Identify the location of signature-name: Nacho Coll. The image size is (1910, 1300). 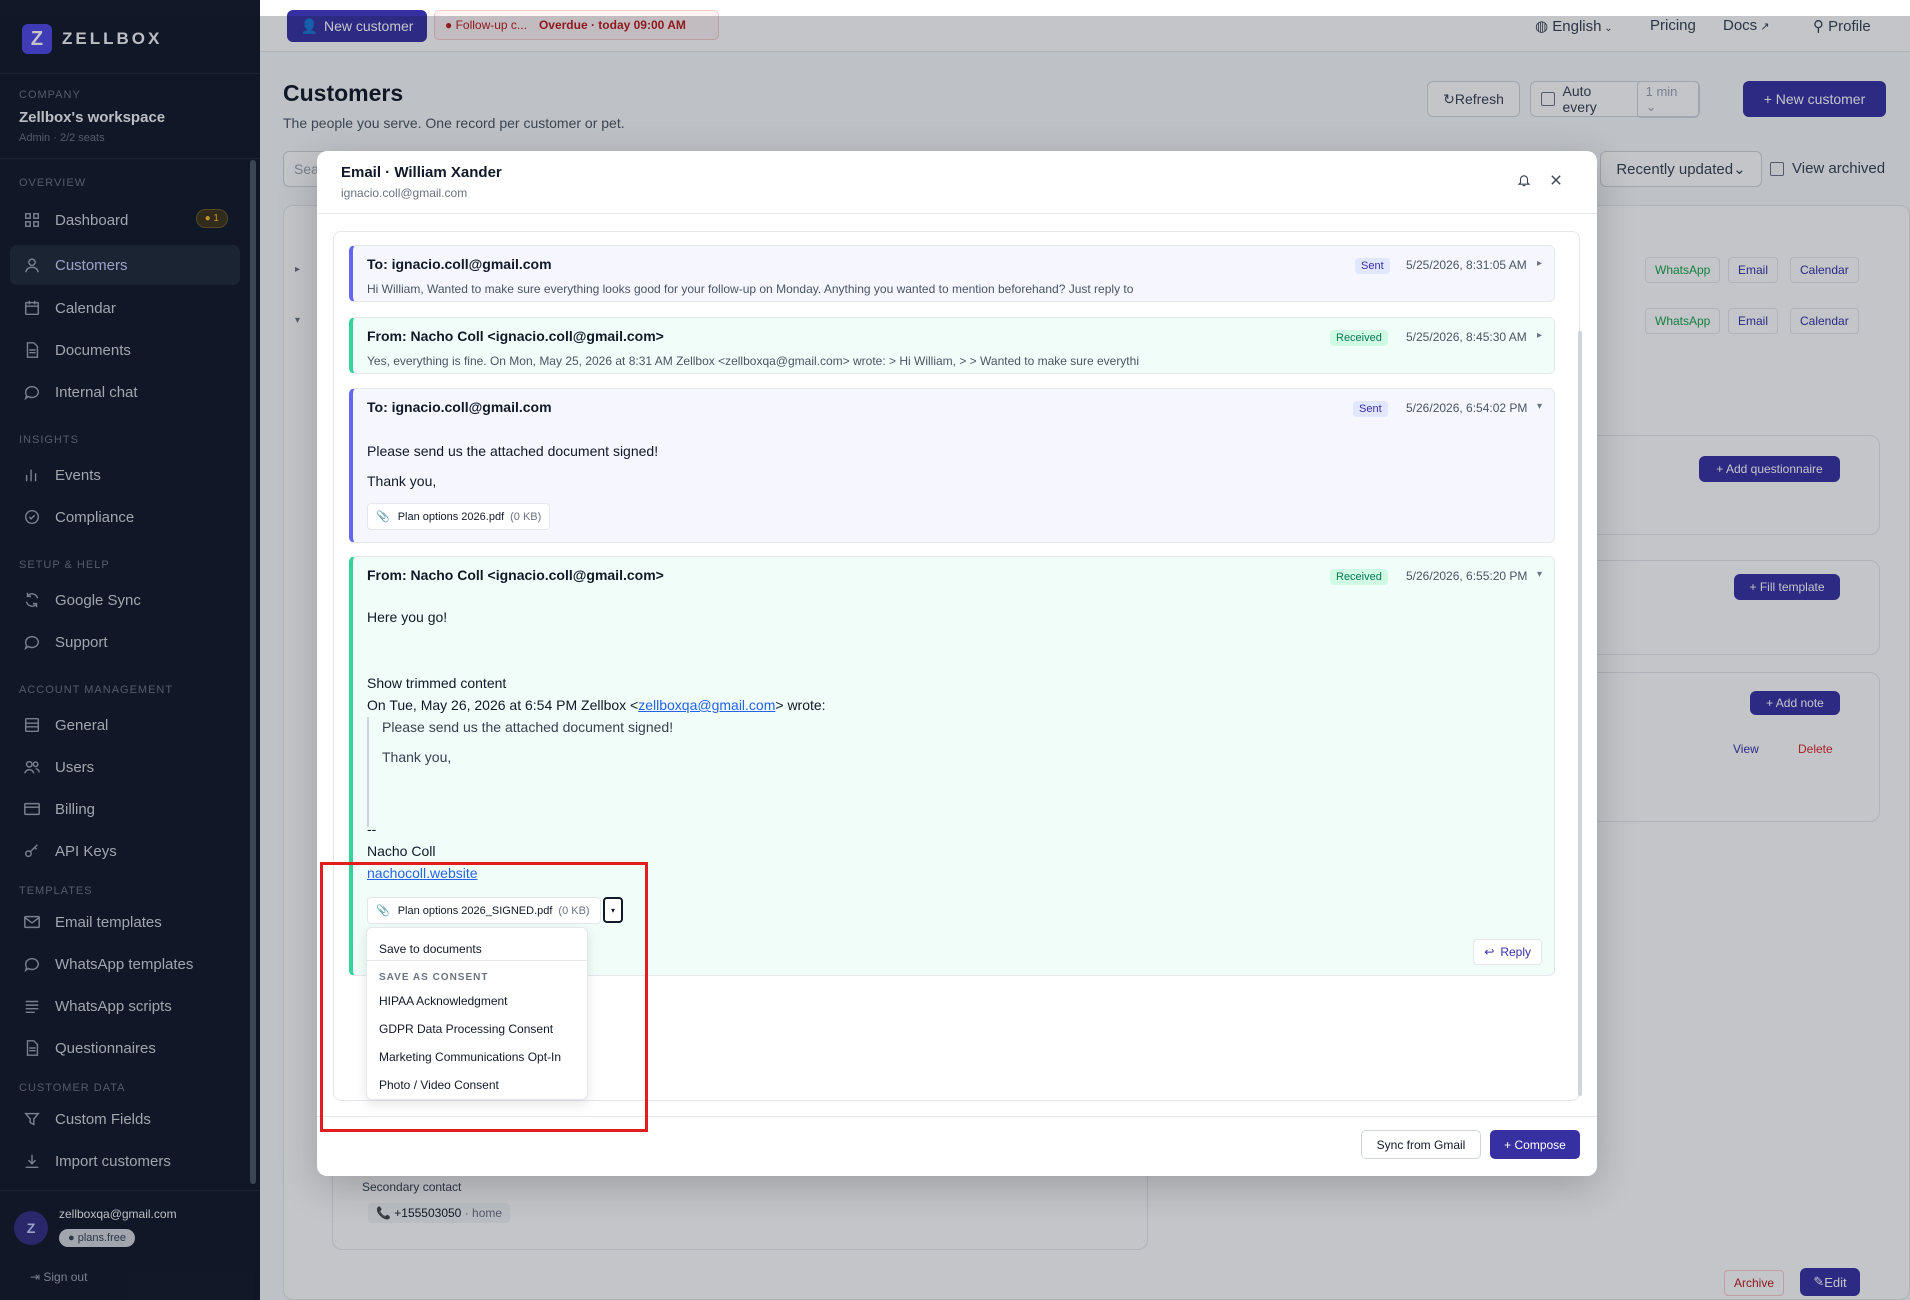
(401, 851).